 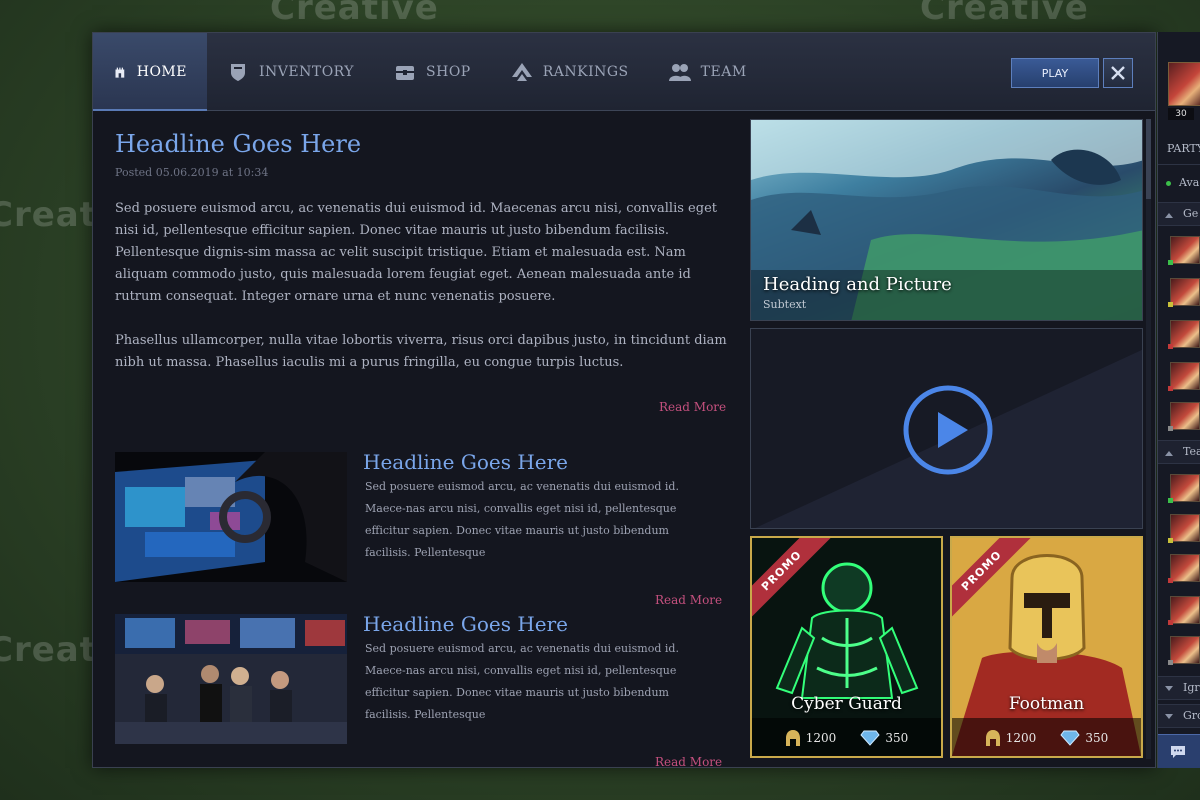 I want to click on article-1-read-more-link: Read More, so click(x=688, y=600).